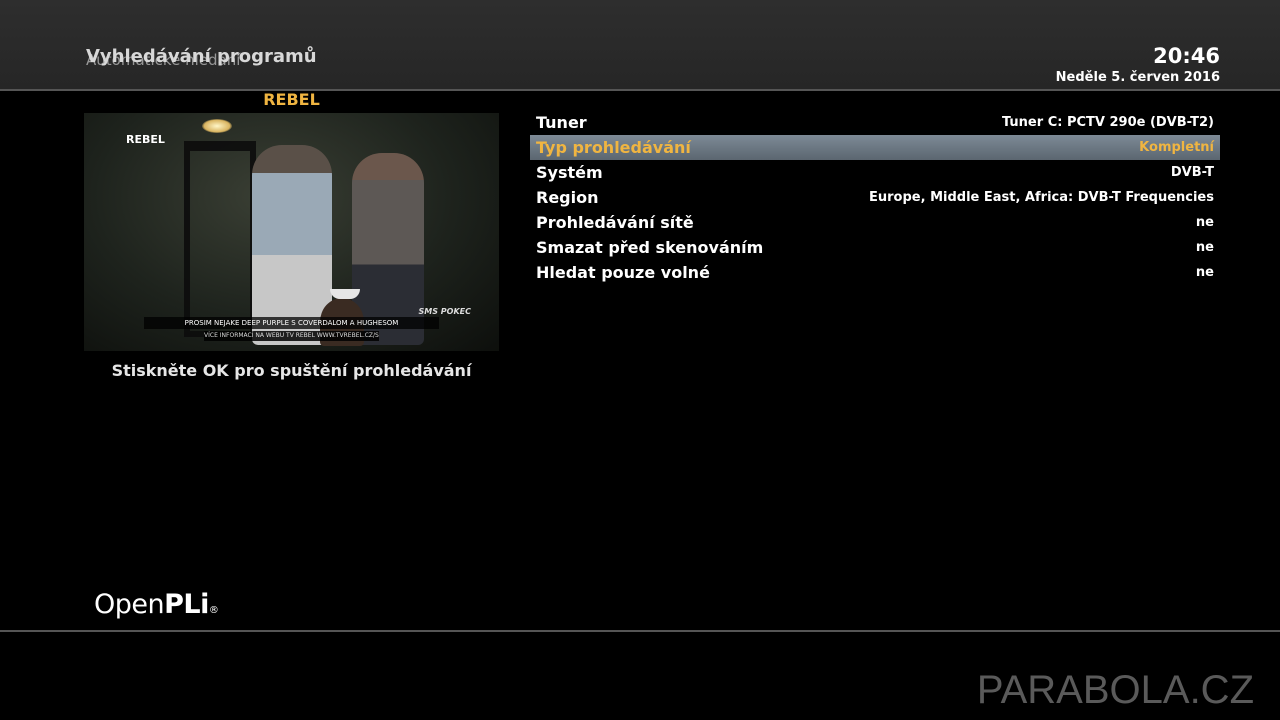 The image size is (1280, 720). What do you see at coordinates (875, 222) in the screenshot?
I see `setting-network-scan: Prohledávání sítě ne` at bounding box center [875, 222].